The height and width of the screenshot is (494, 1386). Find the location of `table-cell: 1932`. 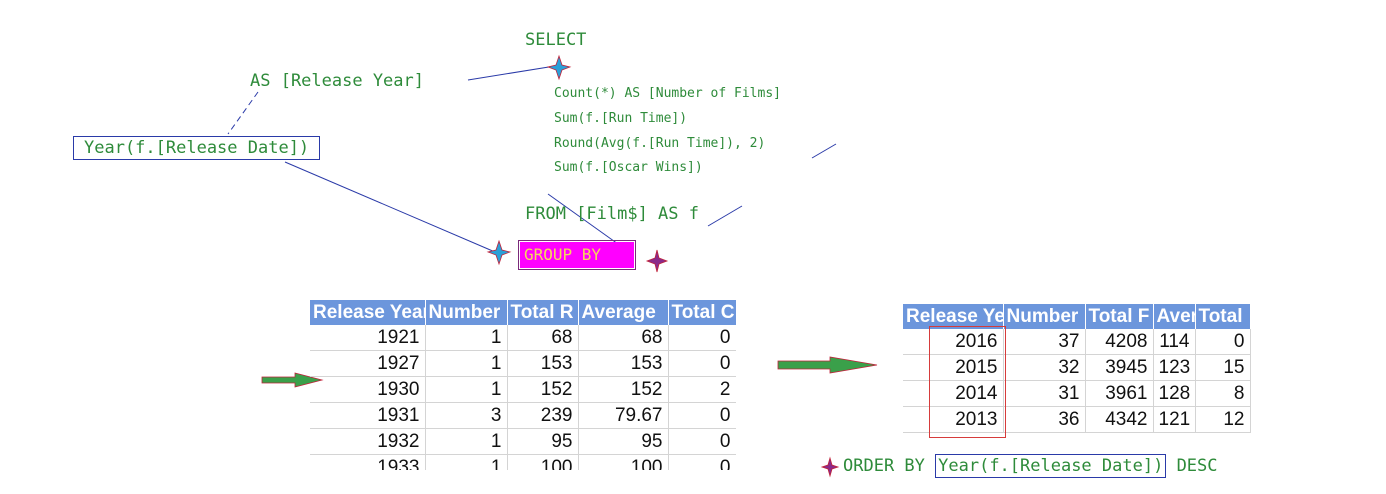

table-cell: 1932 is located at coordinates (368, 441).